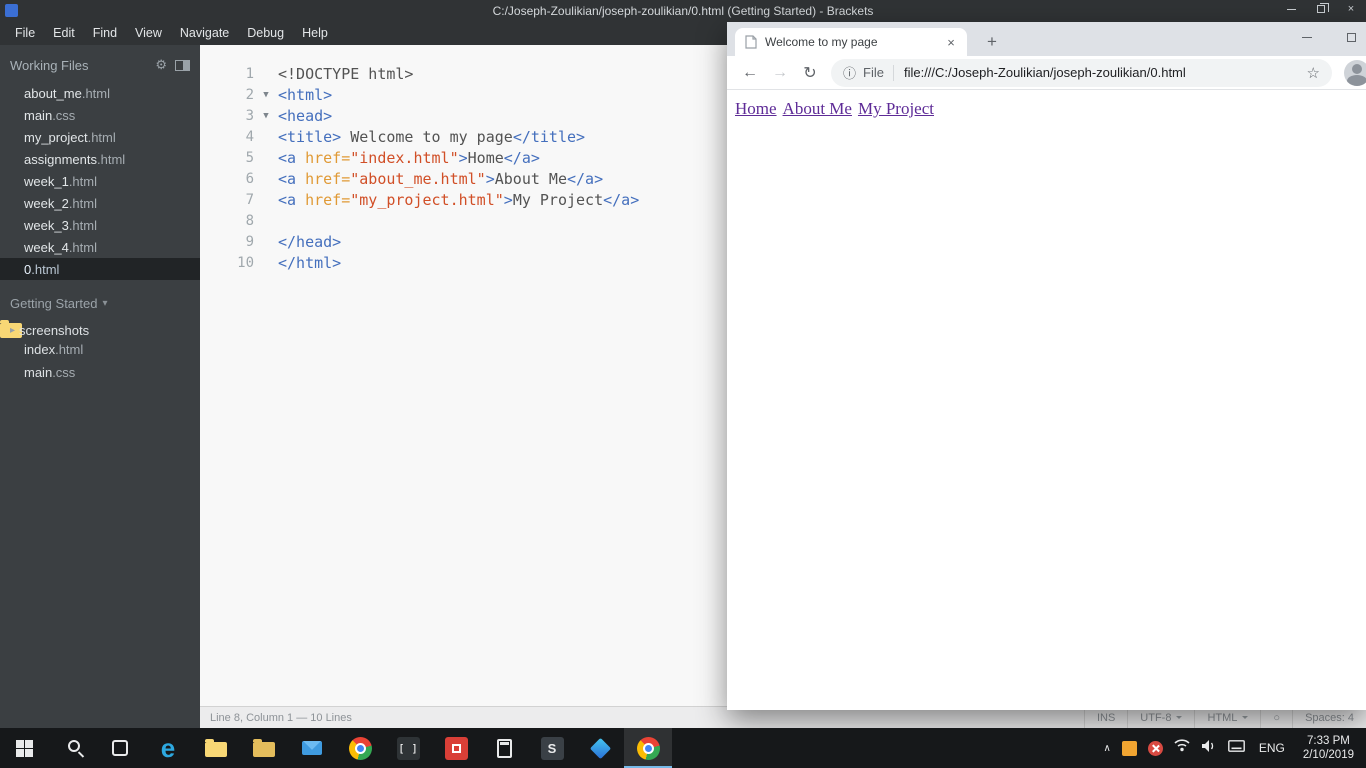 The height and width of the screenshot is (768, 1366). I want to click on split-view-icon, so click(182, 65).